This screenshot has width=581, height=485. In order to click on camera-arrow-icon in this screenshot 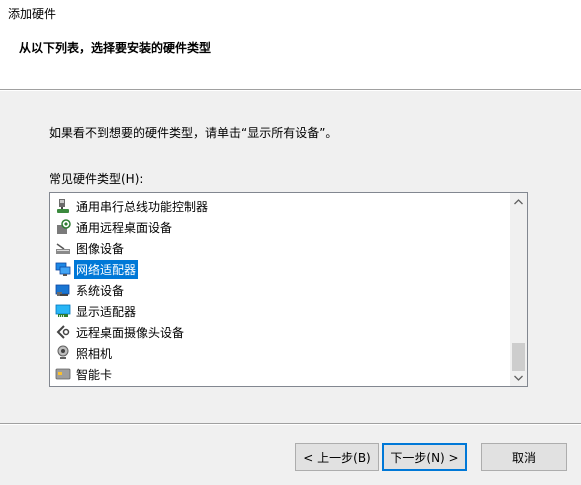, I will do `click(63, 332)`.